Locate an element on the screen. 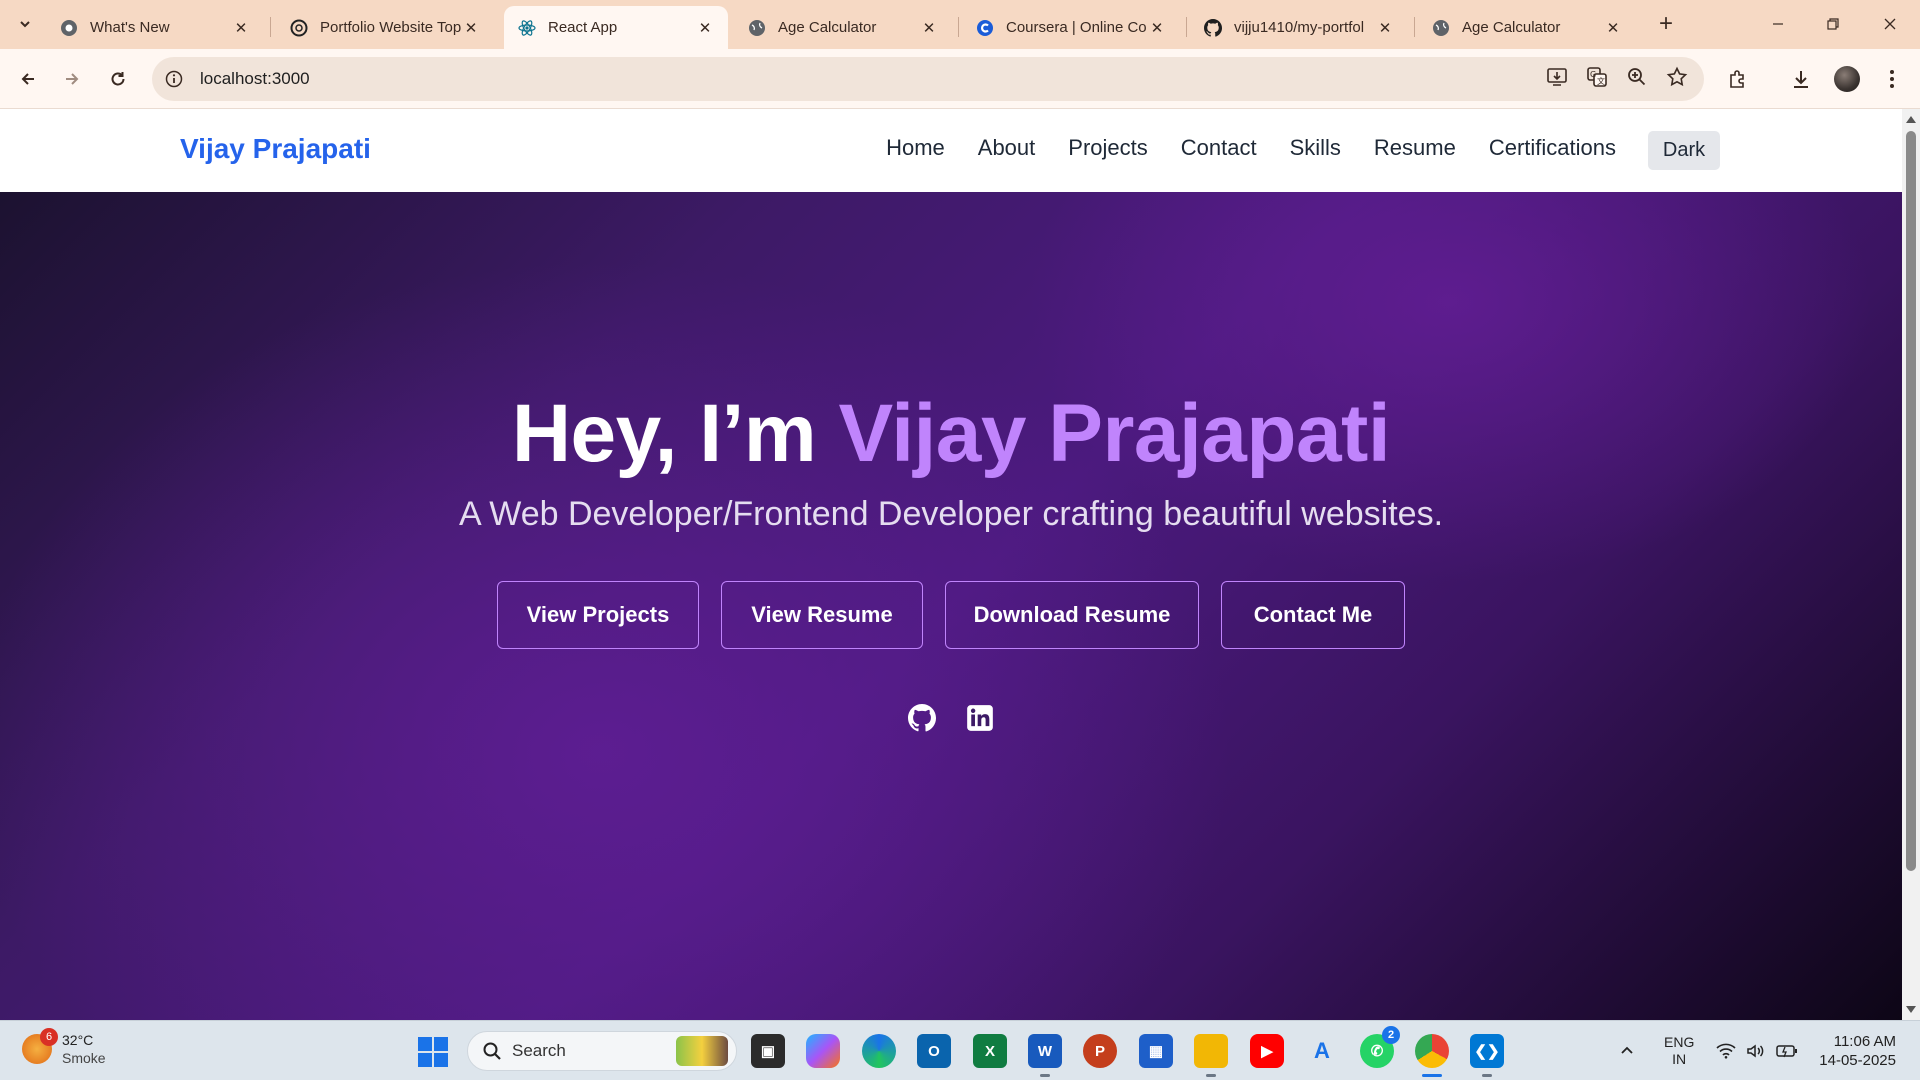 The width and height of the screenshot is (1920, 1080). bookmark-star-icon is located at coordinates (1677, 79).